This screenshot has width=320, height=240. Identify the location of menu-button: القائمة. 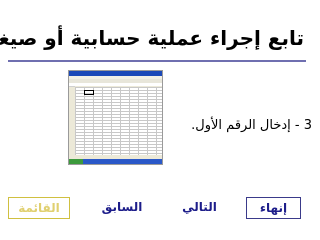
(39, 208).